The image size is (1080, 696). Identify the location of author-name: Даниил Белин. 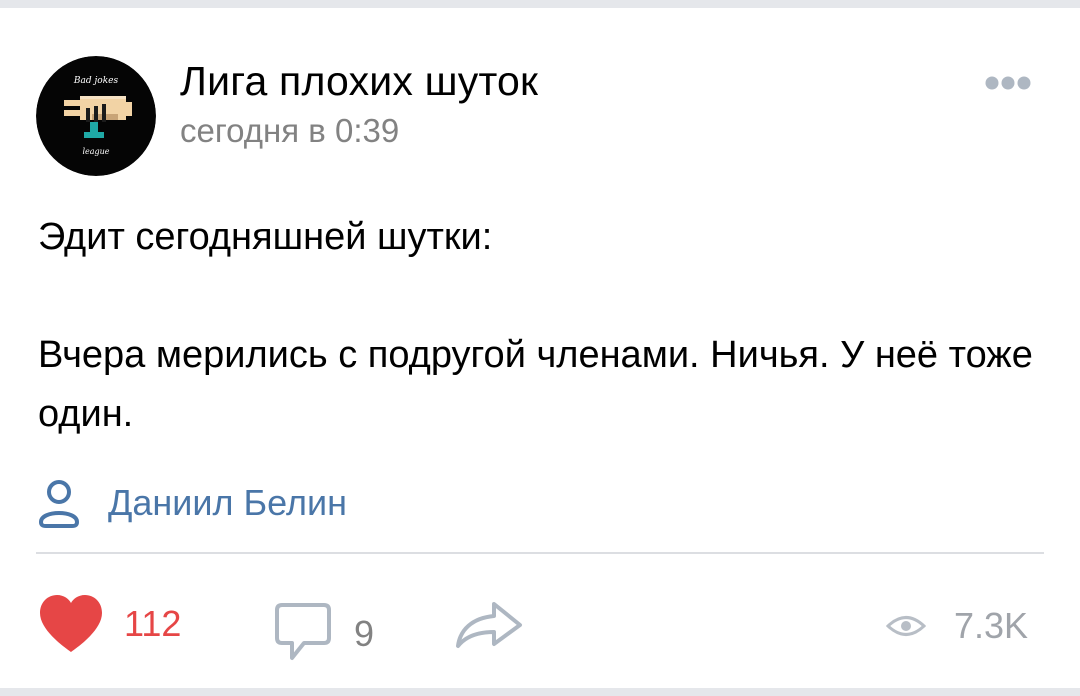
(227, 502).